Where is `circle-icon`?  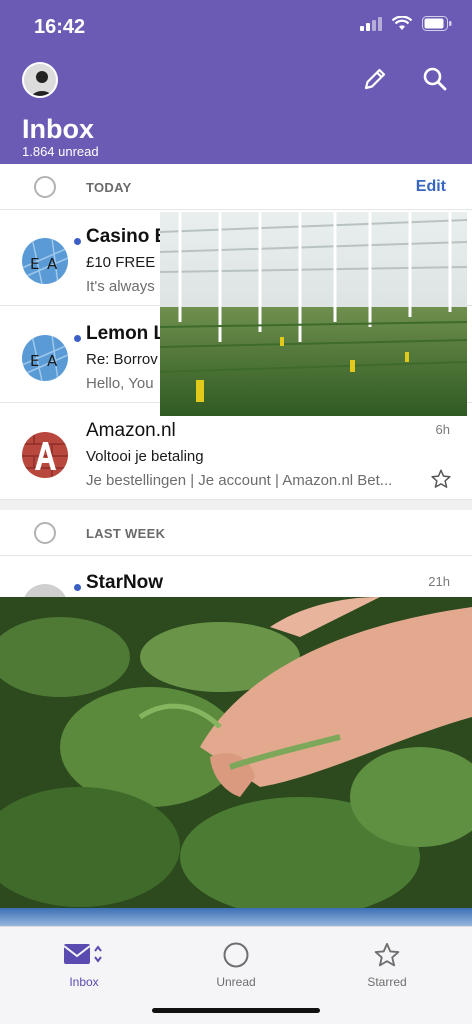
circle-icon is located at coordinates (236, 955).